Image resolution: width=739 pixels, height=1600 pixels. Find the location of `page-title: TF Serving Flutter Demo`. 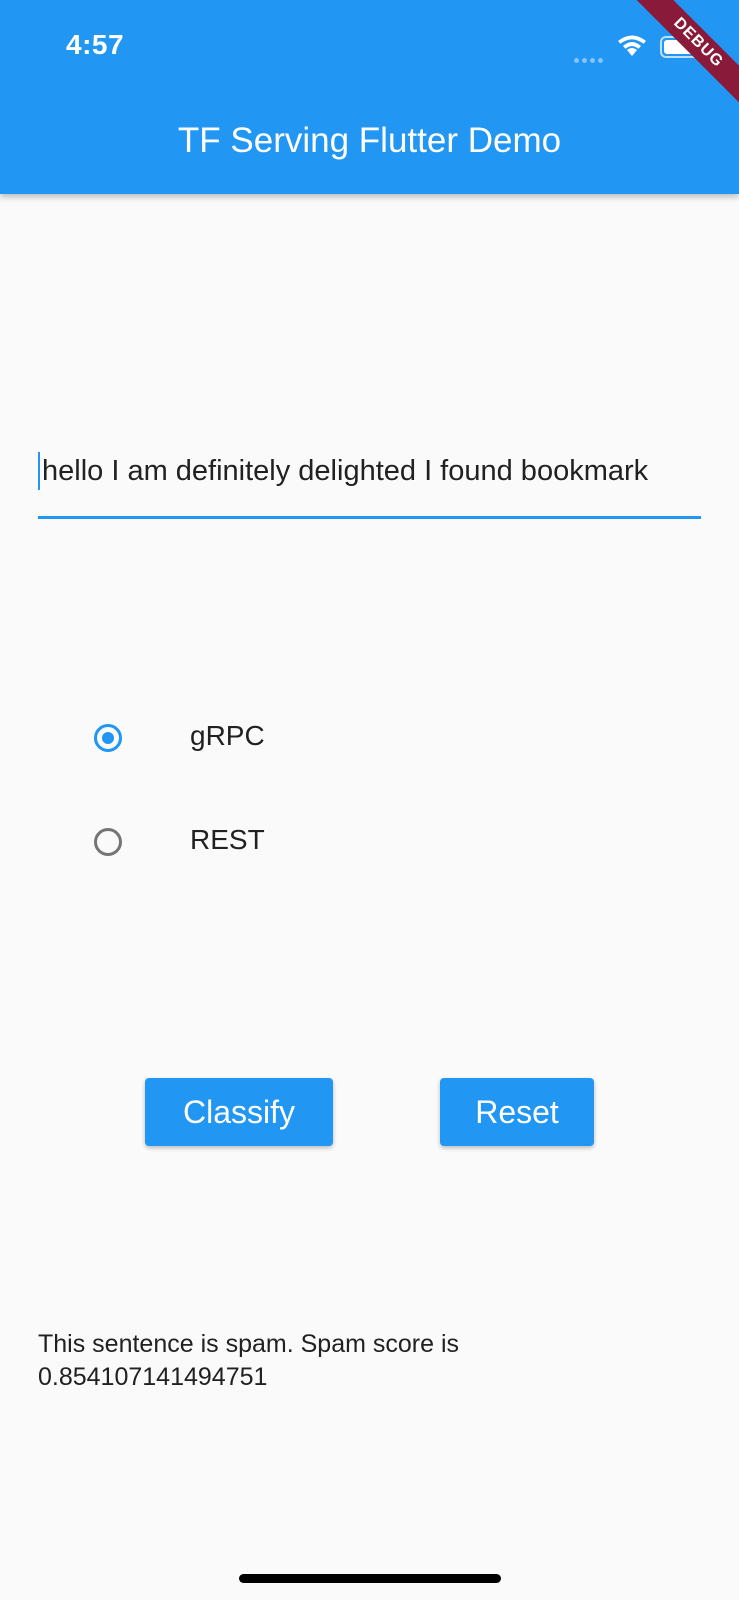

page-title: TF Serving Flutter Demo is located at coordinates (369, 140).